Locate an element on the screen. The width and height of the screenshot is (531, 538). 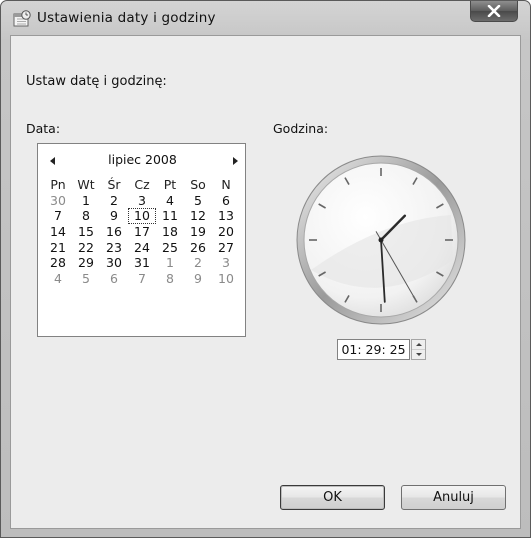
calendar-day: 25 is located at coordinates (170, 248).